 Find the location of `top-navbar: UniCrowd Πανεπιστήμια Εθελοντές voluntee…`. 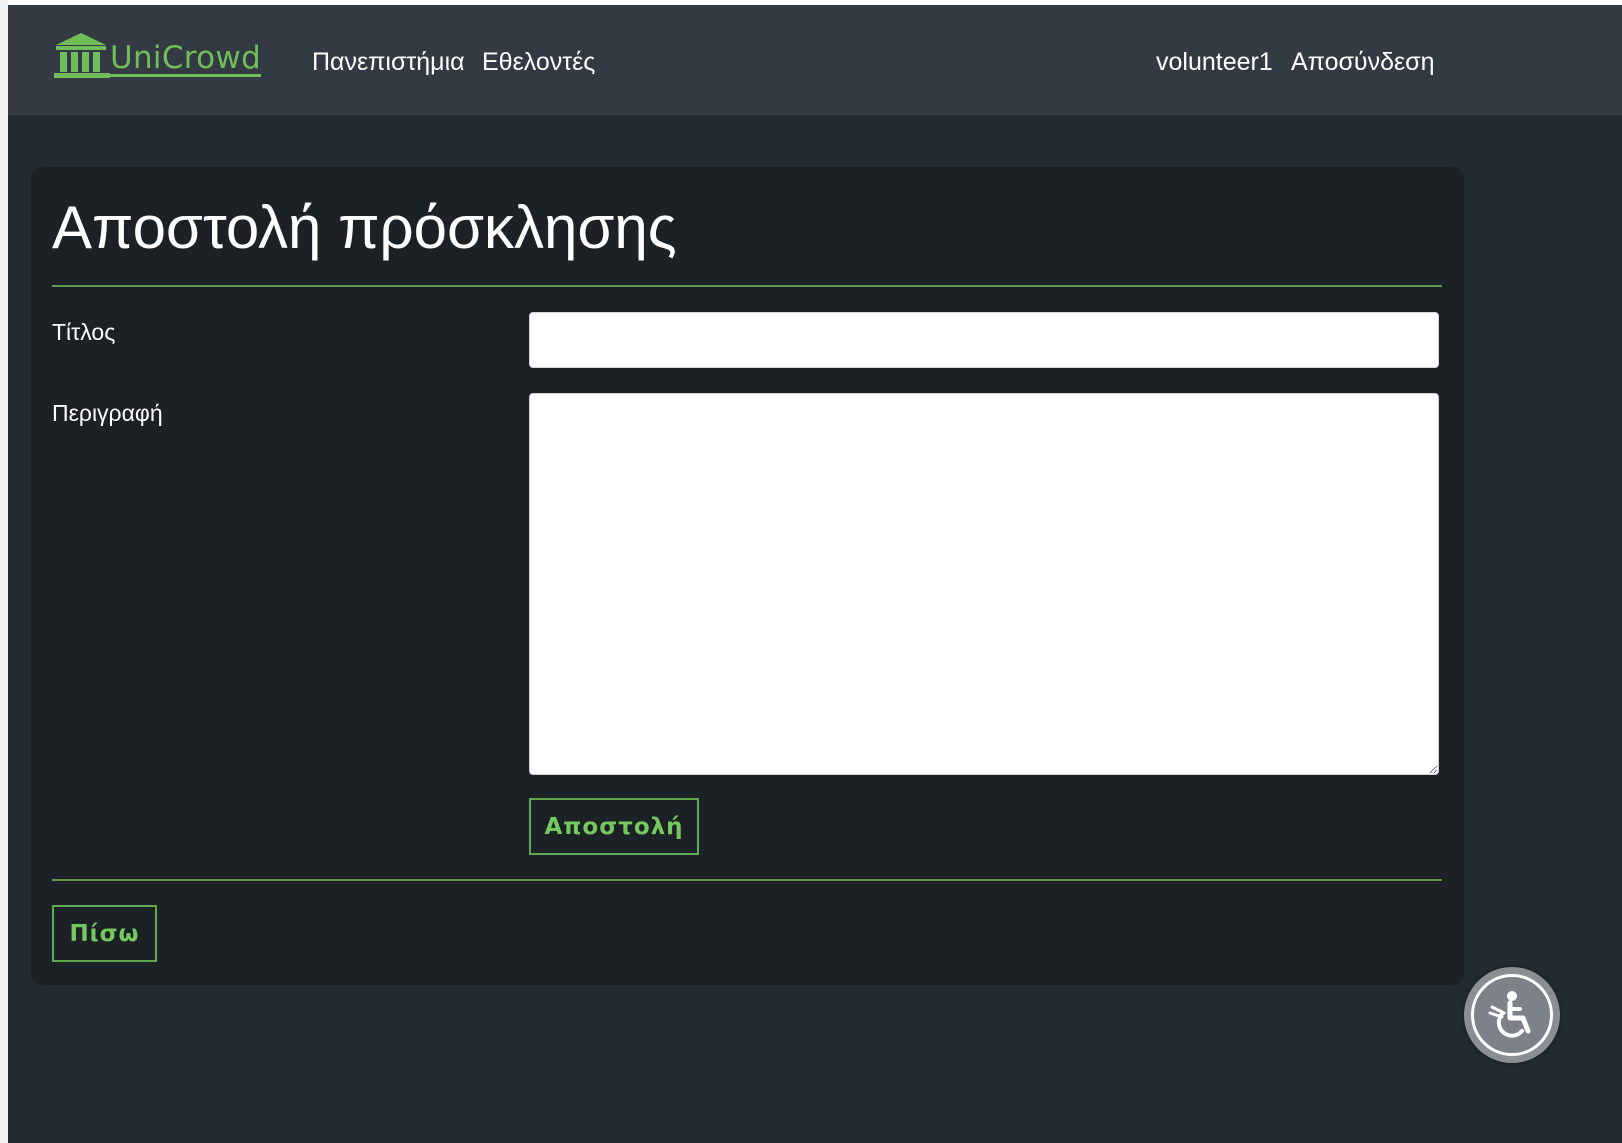

top-navbar: UniCrowd Πανεπιστήμια Εθελοντές voluntee… is located at coordinates (815, 60).